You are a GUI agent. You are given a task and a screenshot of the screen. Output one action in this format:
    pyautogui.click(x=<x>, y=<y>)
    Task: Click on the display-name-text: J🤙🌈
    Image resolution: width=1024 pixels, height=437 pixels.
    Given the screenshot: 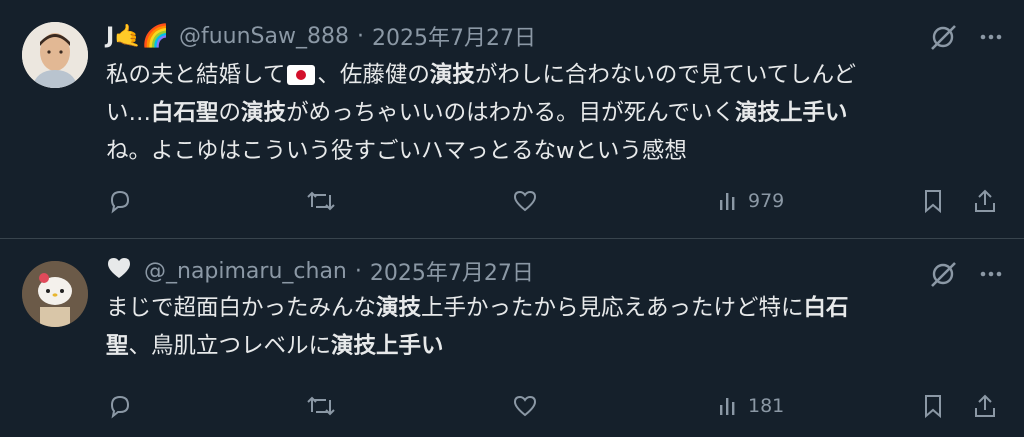 What is the action you would take?
    pyautogui.click(x=137, y=36)
    